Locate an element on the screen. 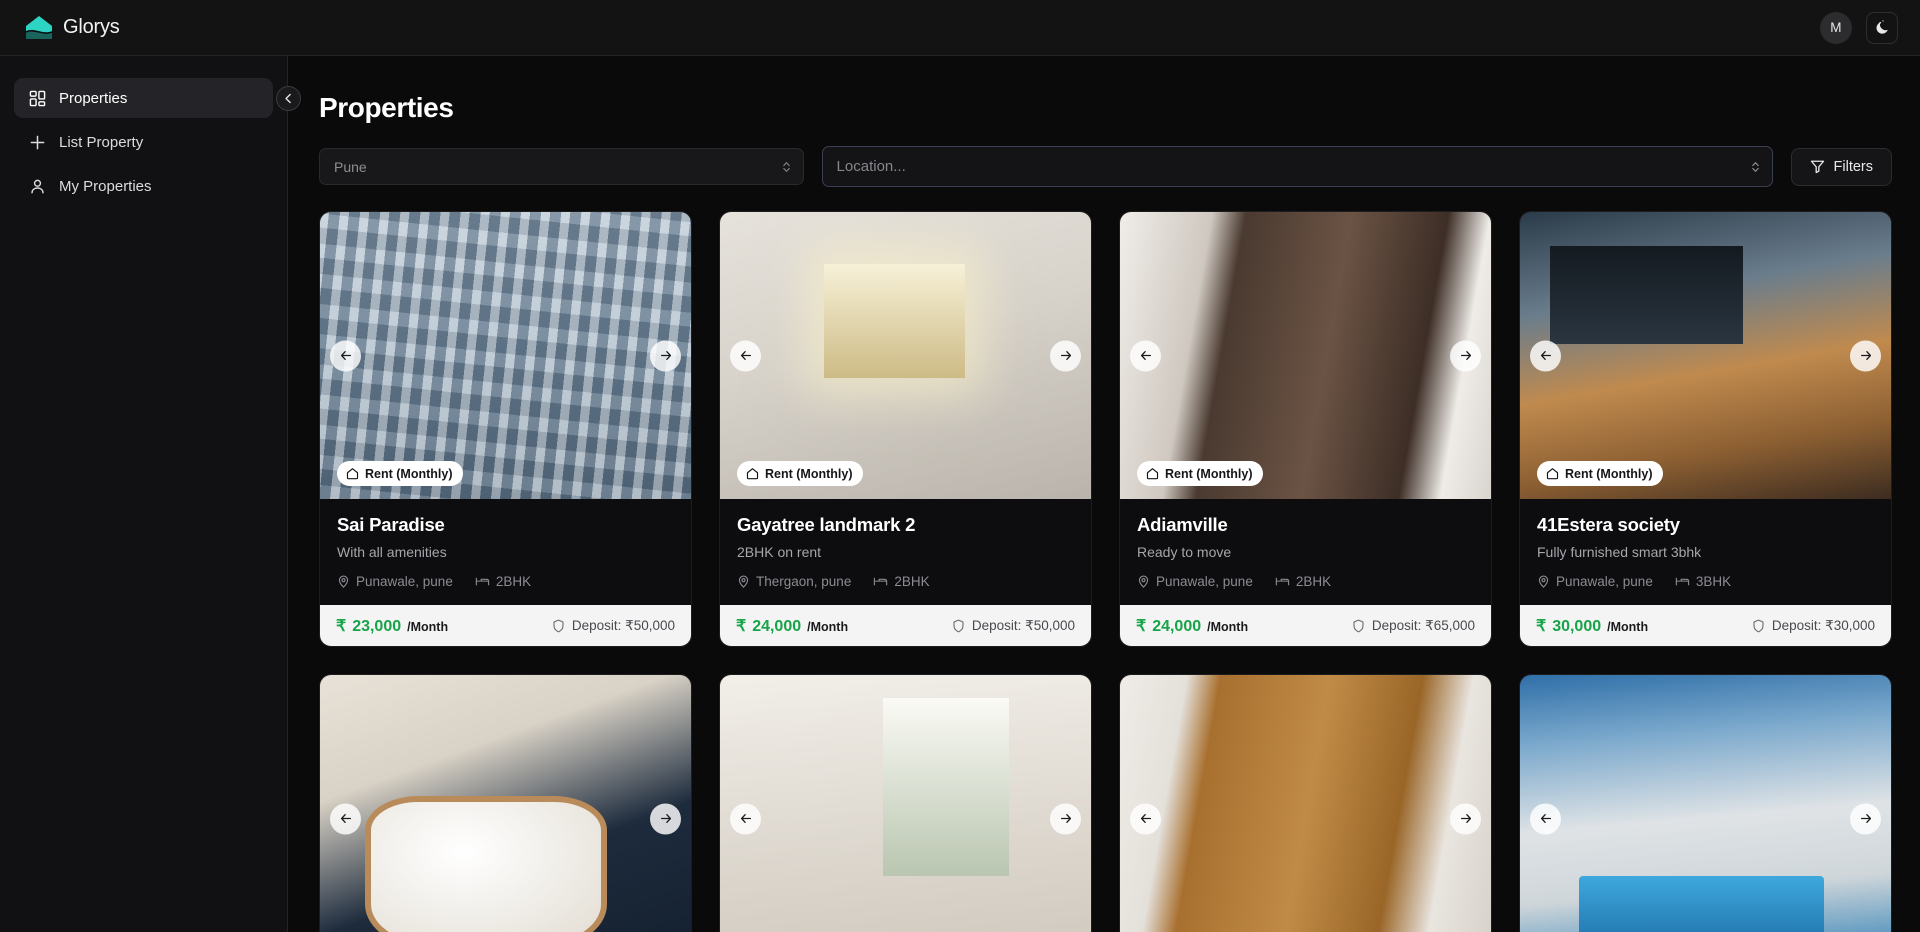  layout-grid-icon is located at coordinates (37, 98).